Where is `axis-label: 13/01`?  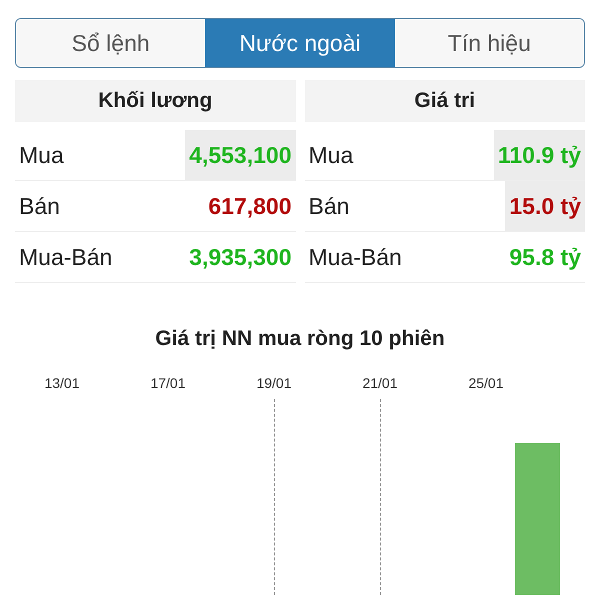 axis-label: 13/01 is located at coordinates (62, 383).